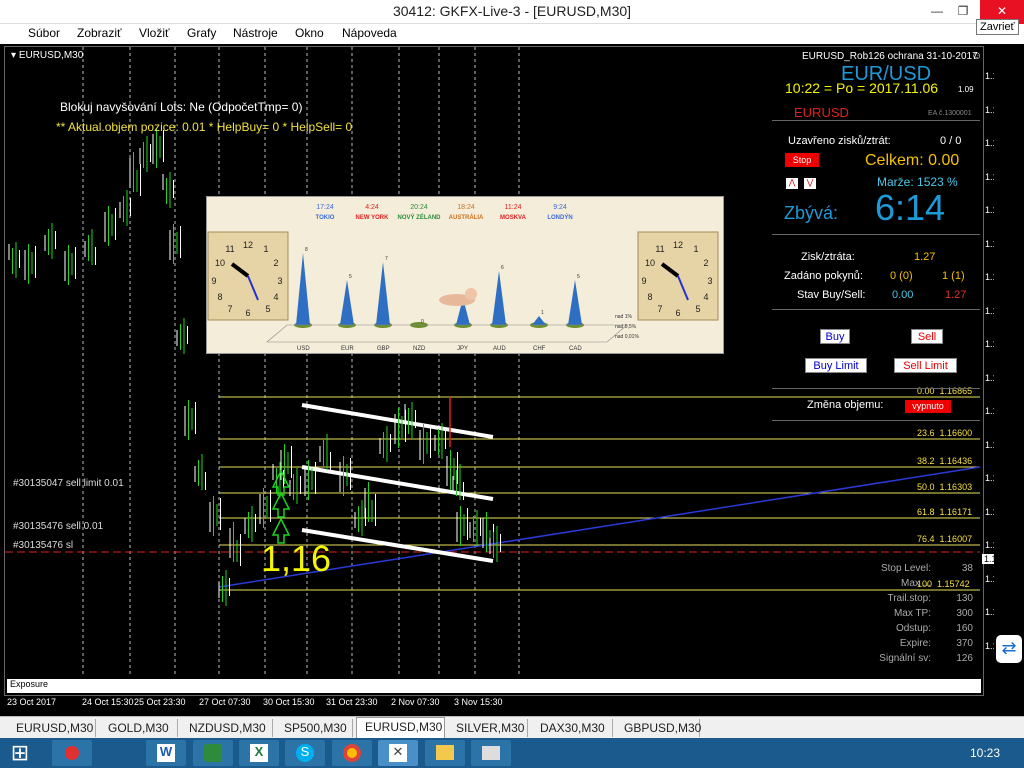 The height and width of the screenshot is (768, 1024). I want to click on chart-tab: SILVER,M30, so click(488, 728).